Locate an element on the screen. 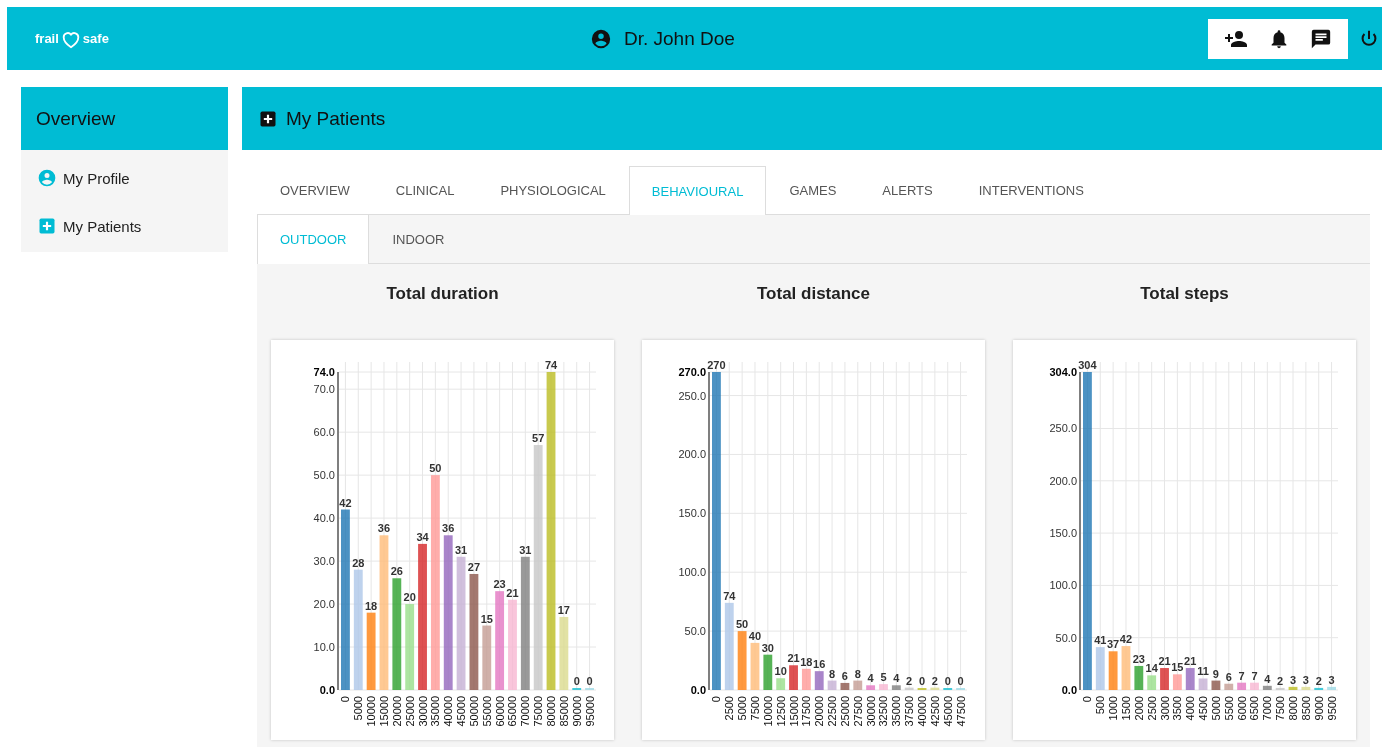  tab: GAMES is located at coordinates (813, 190).